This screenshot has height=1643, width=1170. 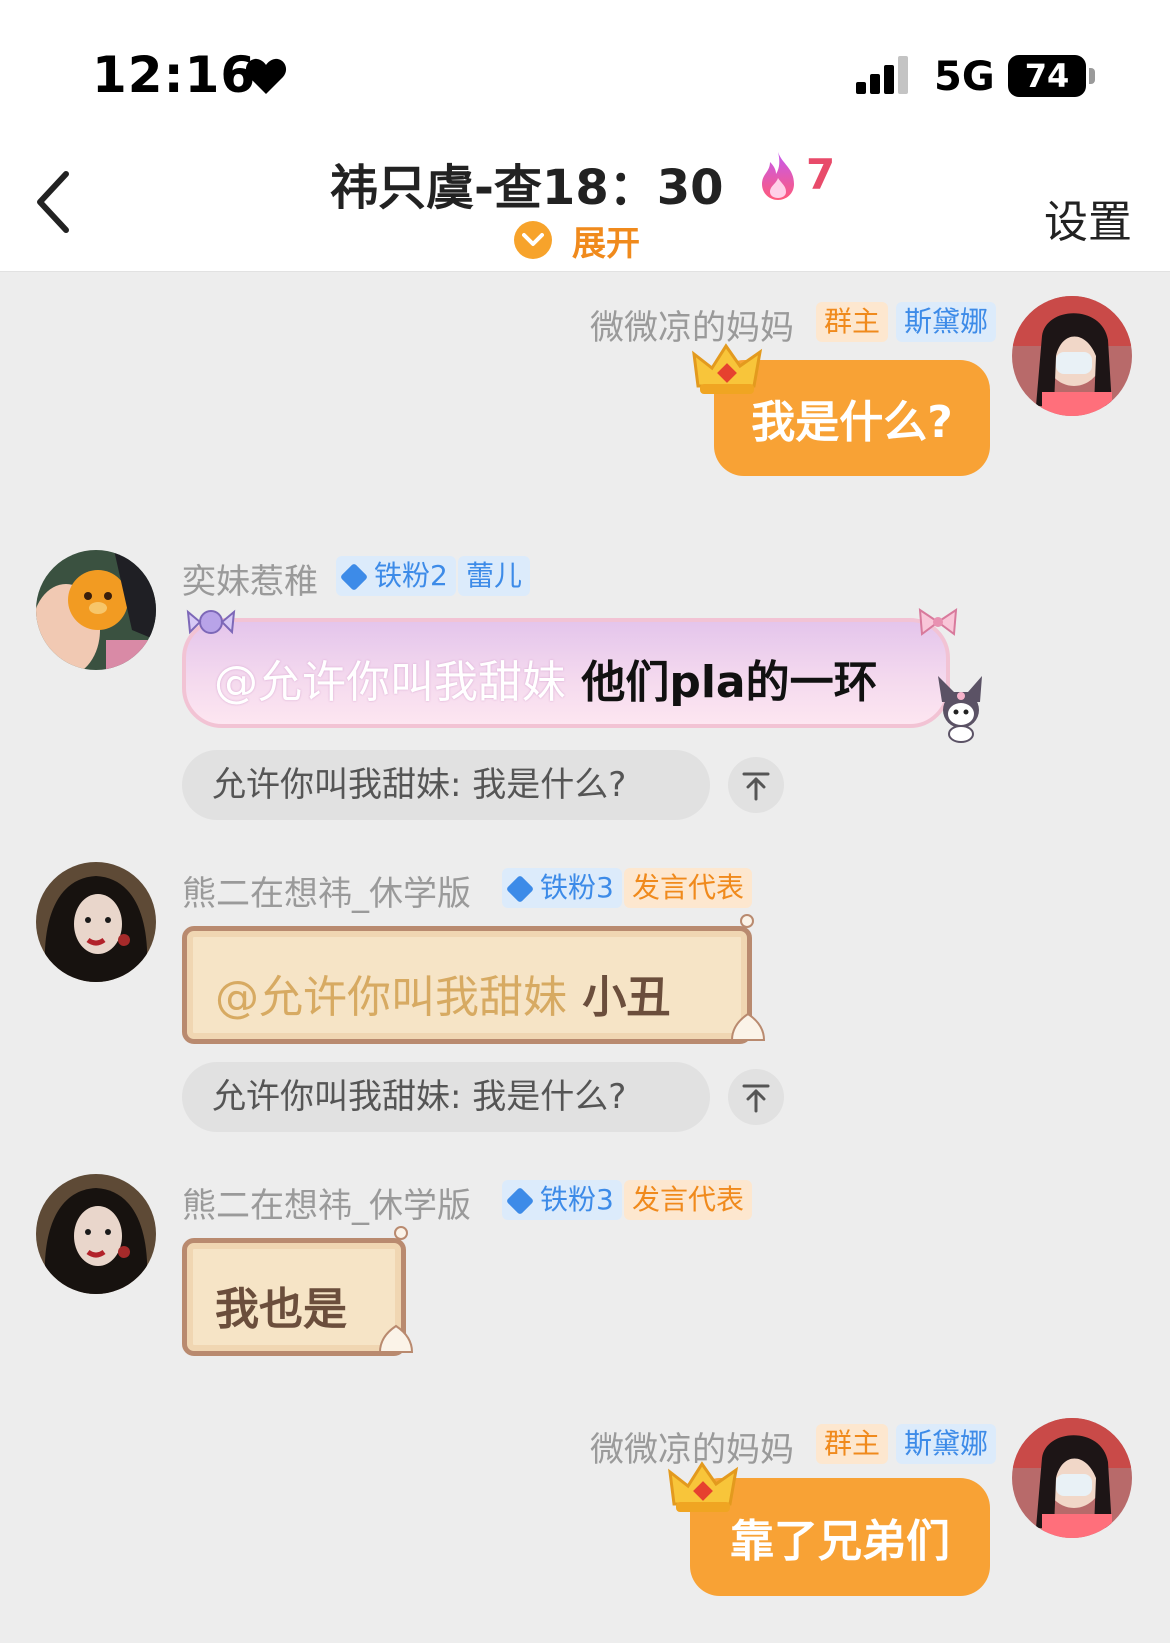 I want to click on battery-cap, so click(x=1092, y=76).